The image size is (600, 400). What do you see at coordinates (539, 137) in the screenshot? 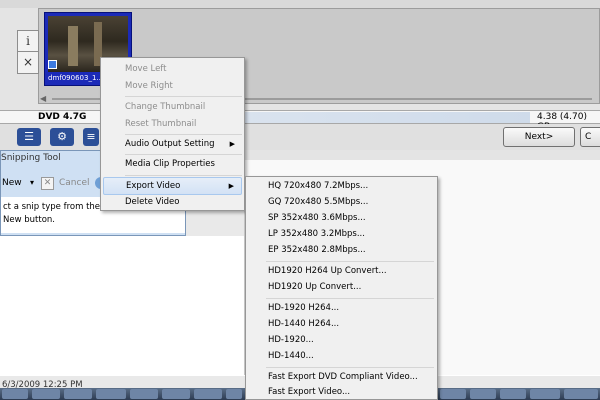
I see `next-button: Next>` at bounding box center [539, 137].